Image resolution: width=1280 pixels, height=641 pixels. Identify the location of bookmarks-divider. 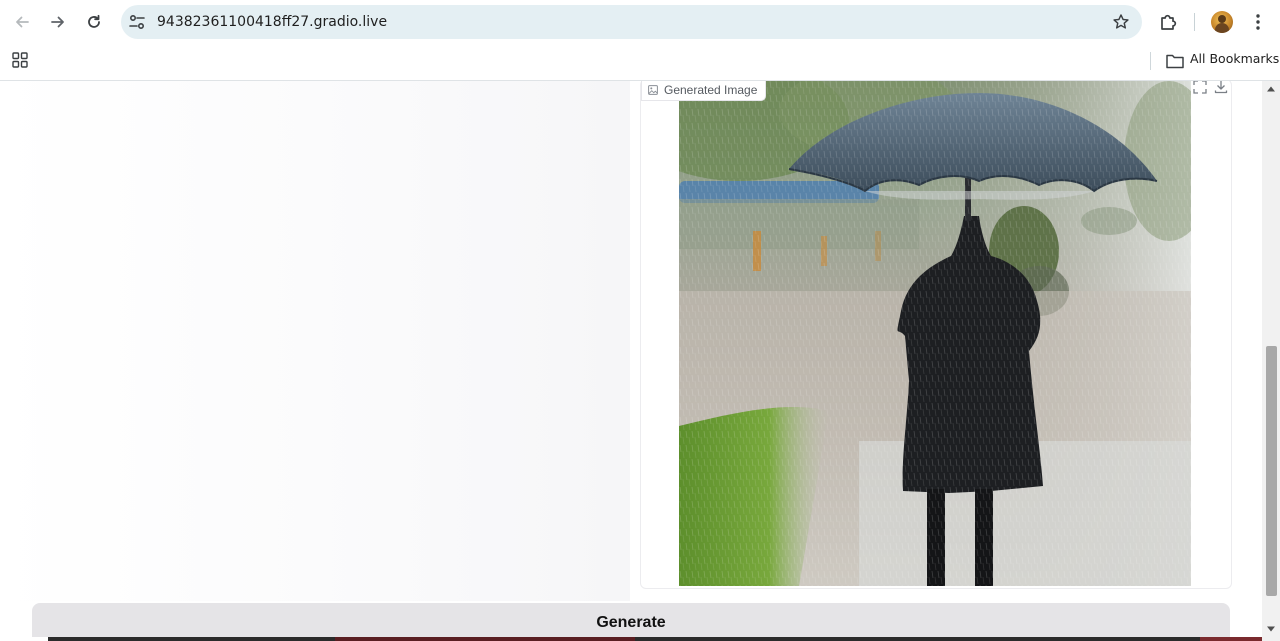
(1150, 61).